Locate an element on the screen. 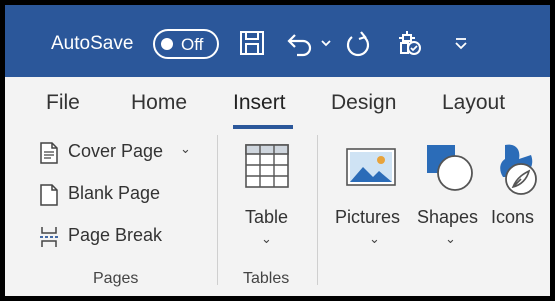 This screenshot has width=555, height=301. tab-file: File is located at coordinates (63, 103).